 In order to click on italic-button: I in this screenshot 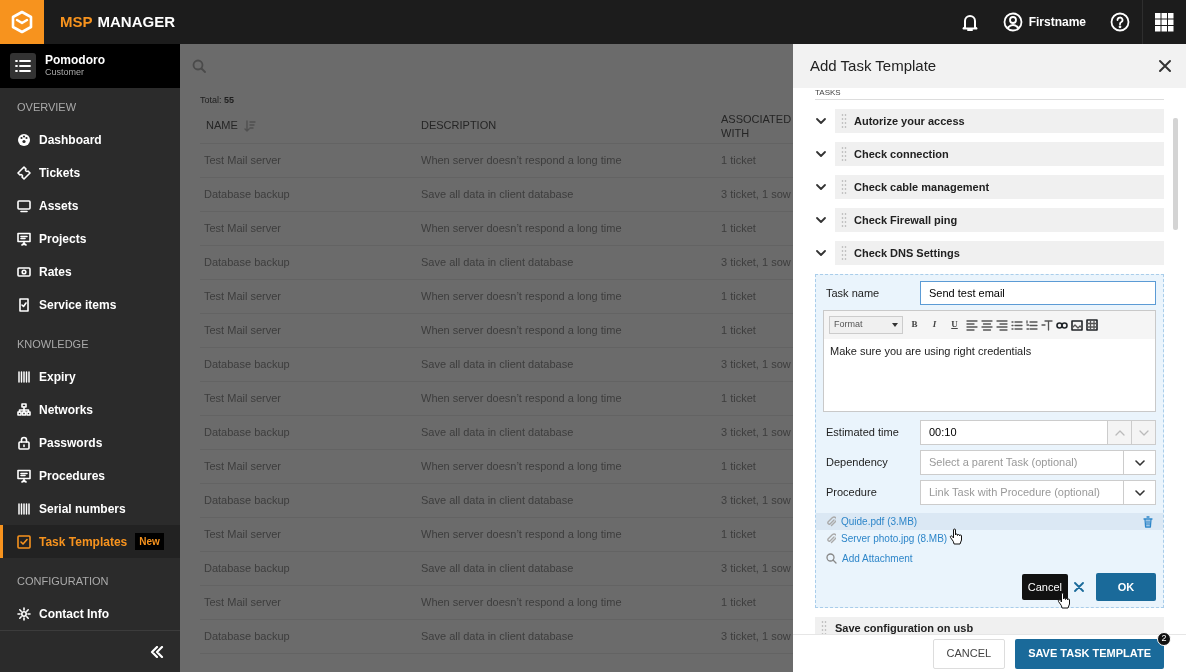, I will do `click(934, 325)`.